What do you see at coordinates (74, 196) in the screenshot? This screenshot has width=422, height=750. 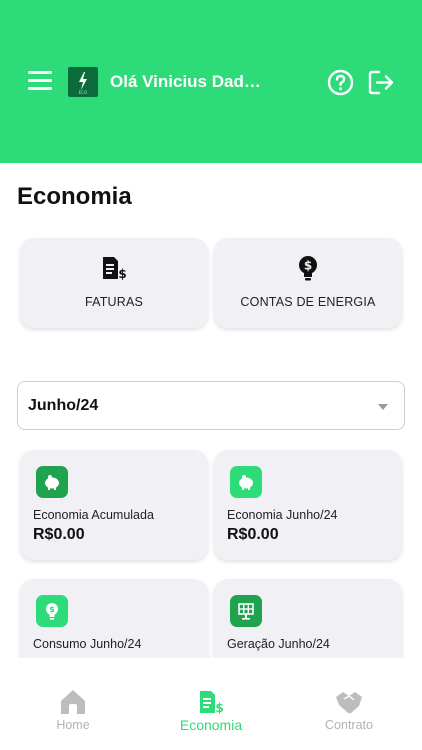 I see `page-title: Economia` at bounding box center [74, 196].